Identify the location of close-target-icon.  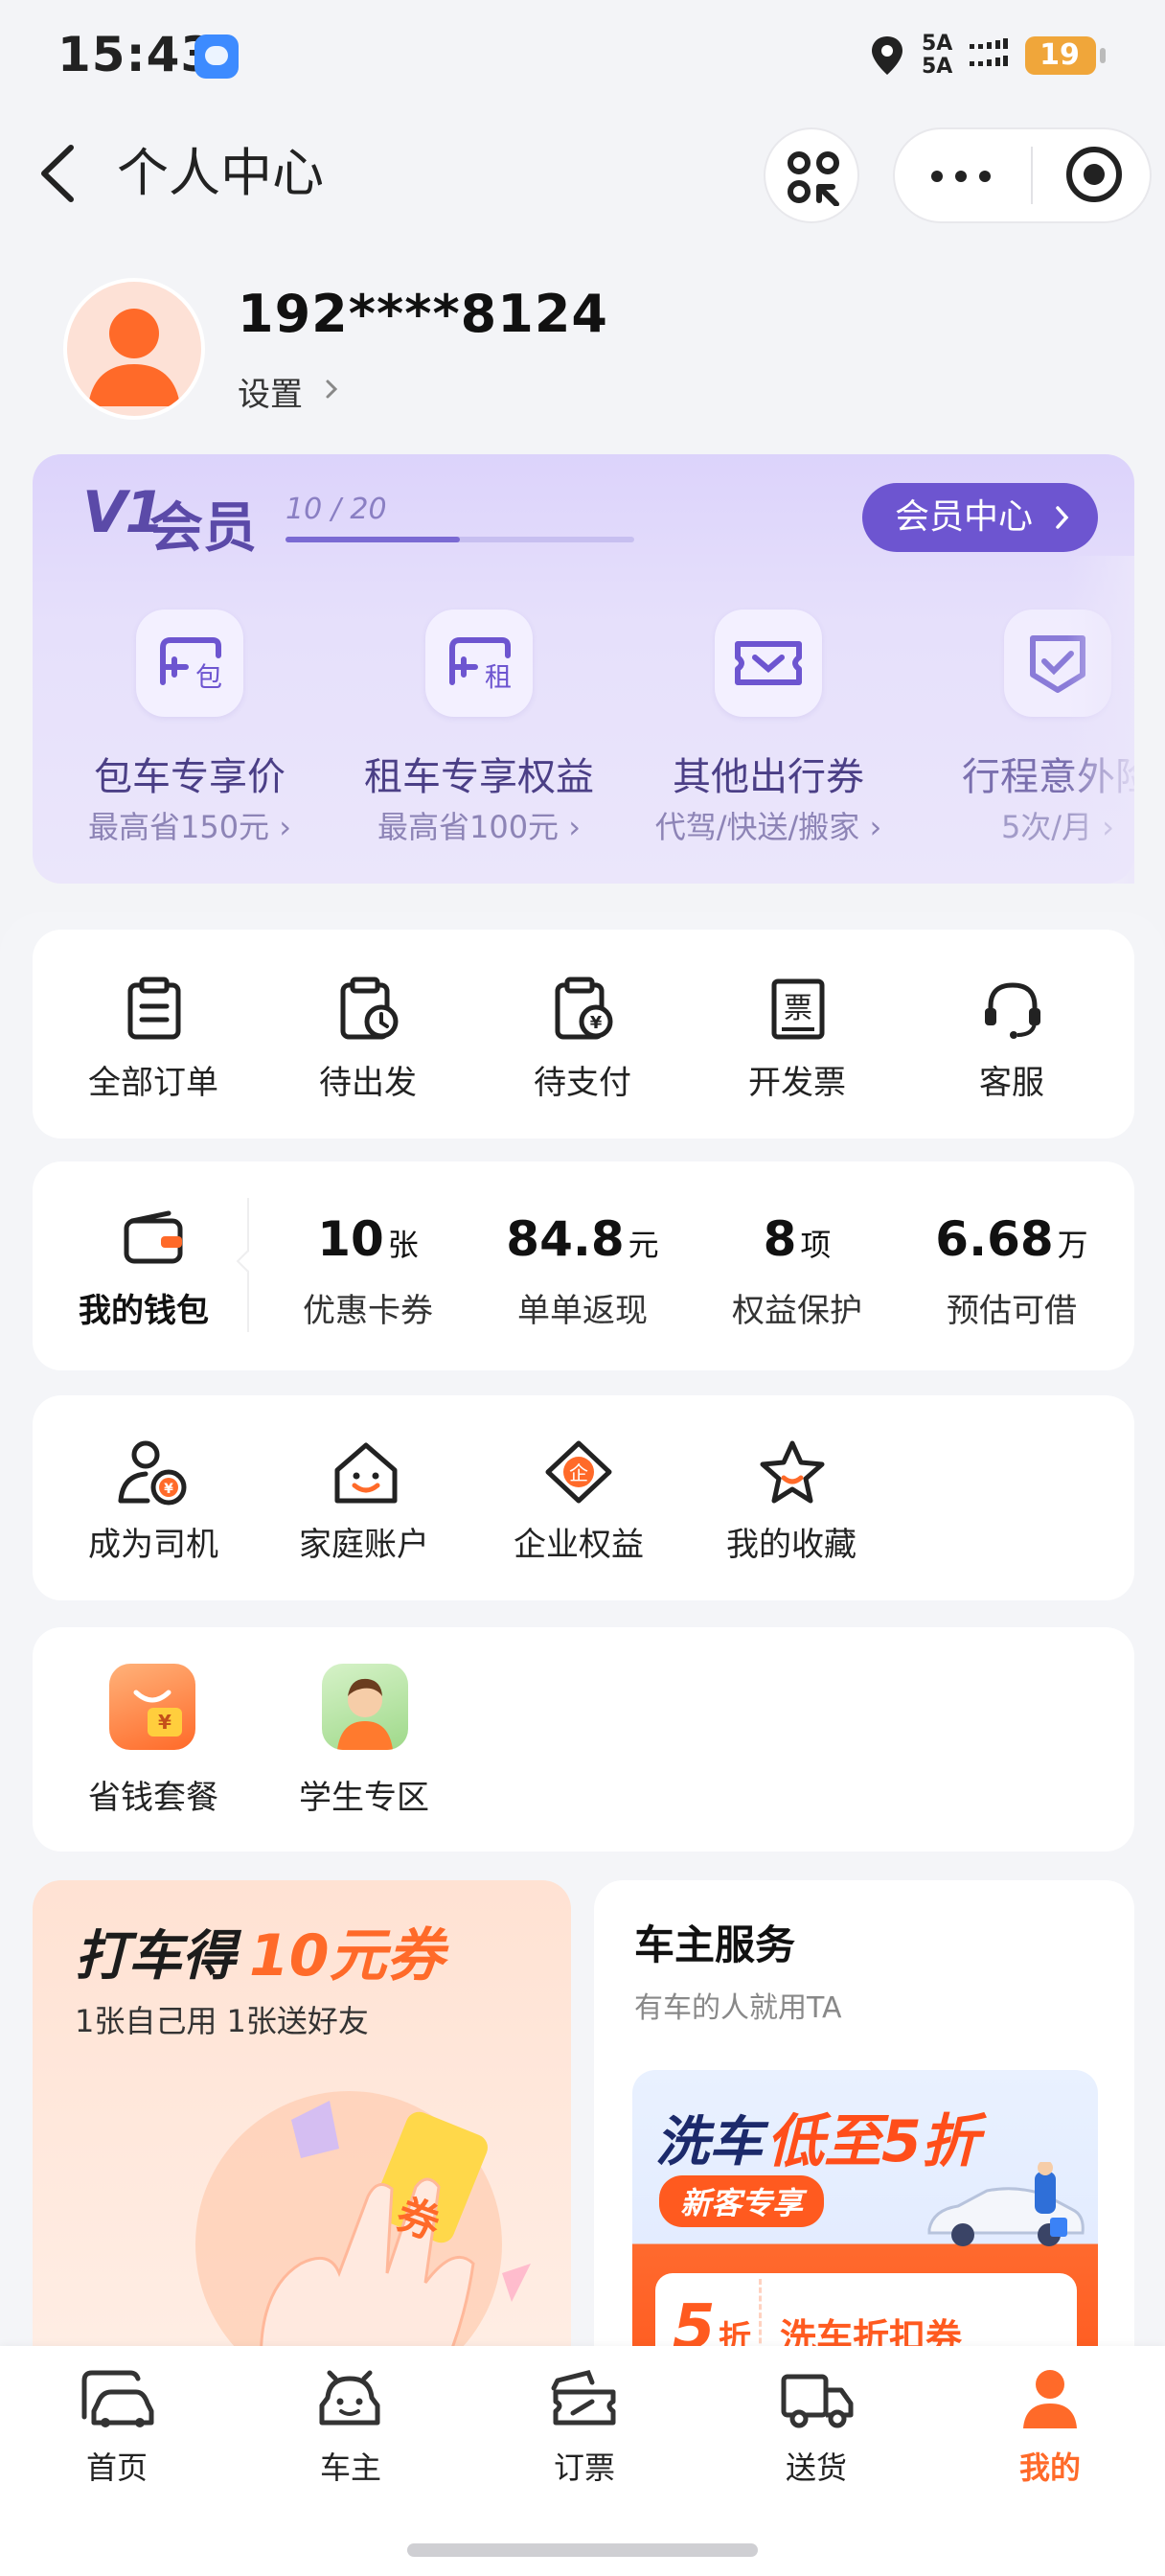
(1094, 174).